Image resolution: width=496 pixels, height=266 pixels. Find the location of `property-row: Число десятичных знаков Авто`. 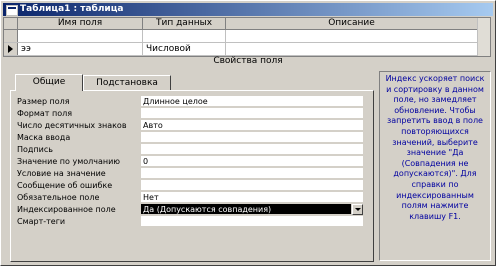

property-row: Число десятичных знаков Авто is located at coordinates (193, 126).